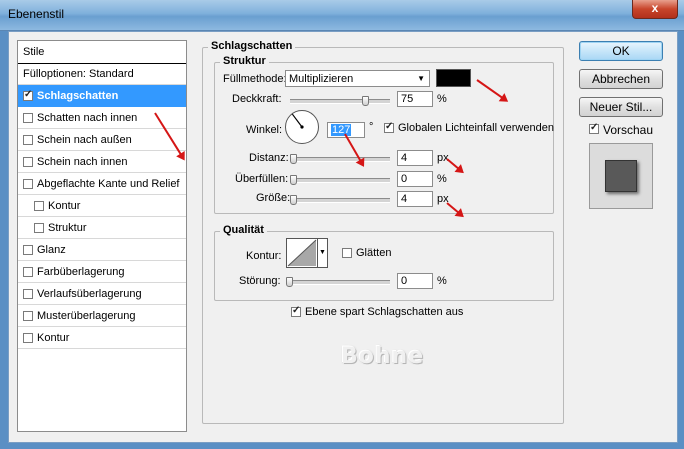 The image size is (684, 449). I want to click on styles-item-pattern-overlay: Musterüberlagerung, so click(102, 316).